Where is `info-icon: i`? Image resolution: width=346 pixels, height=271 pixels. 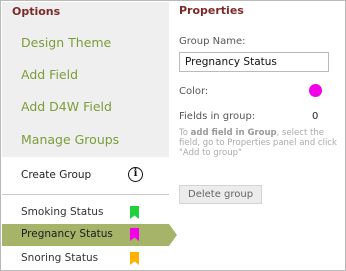
info-icon: i is located at coordinates (135, 174).